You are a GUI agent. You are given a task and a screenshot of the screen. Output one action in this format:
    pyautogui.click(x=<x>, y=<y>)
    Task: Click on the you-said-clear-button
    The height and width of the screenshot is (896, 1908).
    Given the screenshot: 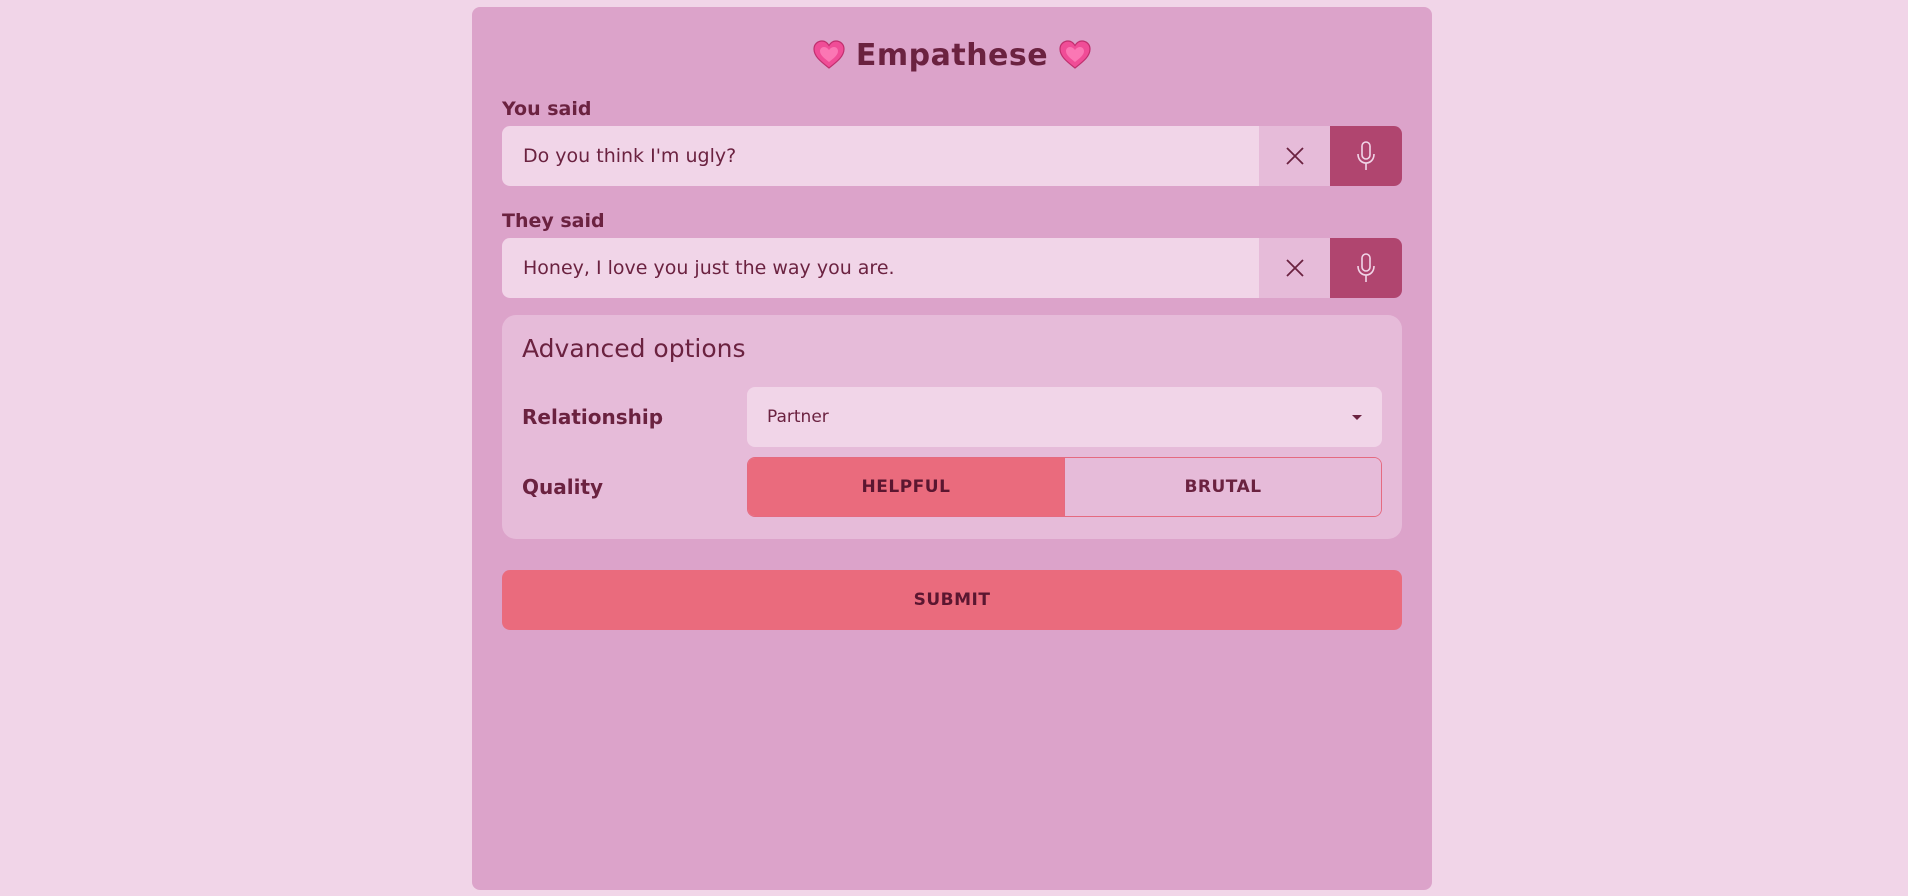 What is the action you would take?
    pyautogui.click(x=1294, y=156)
    